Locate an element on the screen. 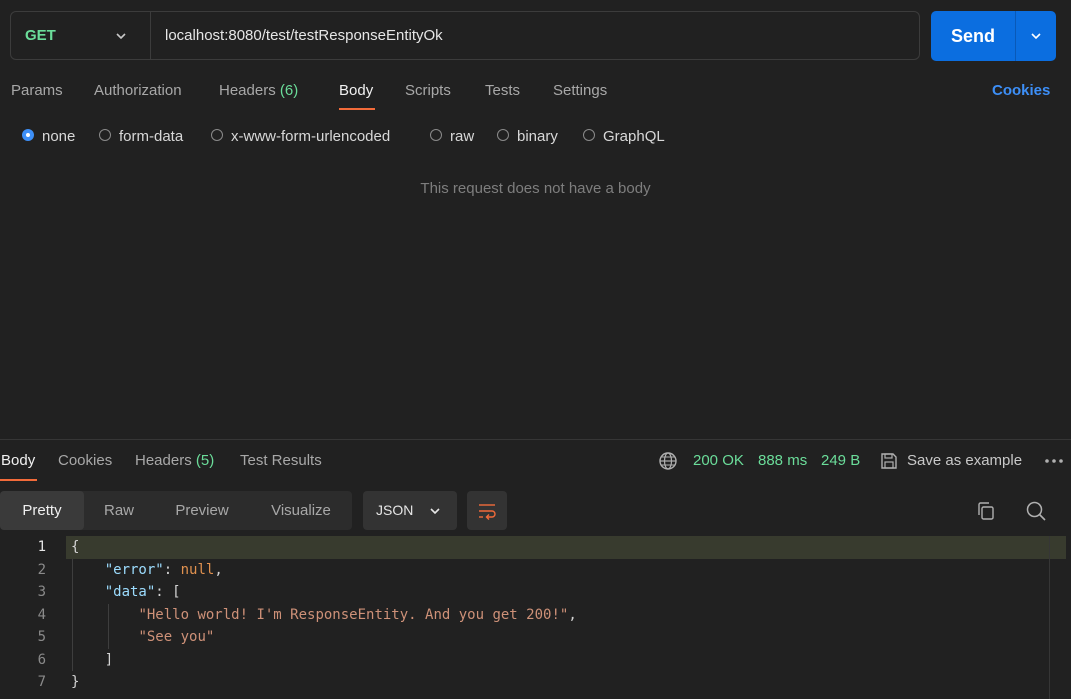 The height and width of the screenshot is (699, 1071). tab-settings: Settings is located at coordinates (580, 91).